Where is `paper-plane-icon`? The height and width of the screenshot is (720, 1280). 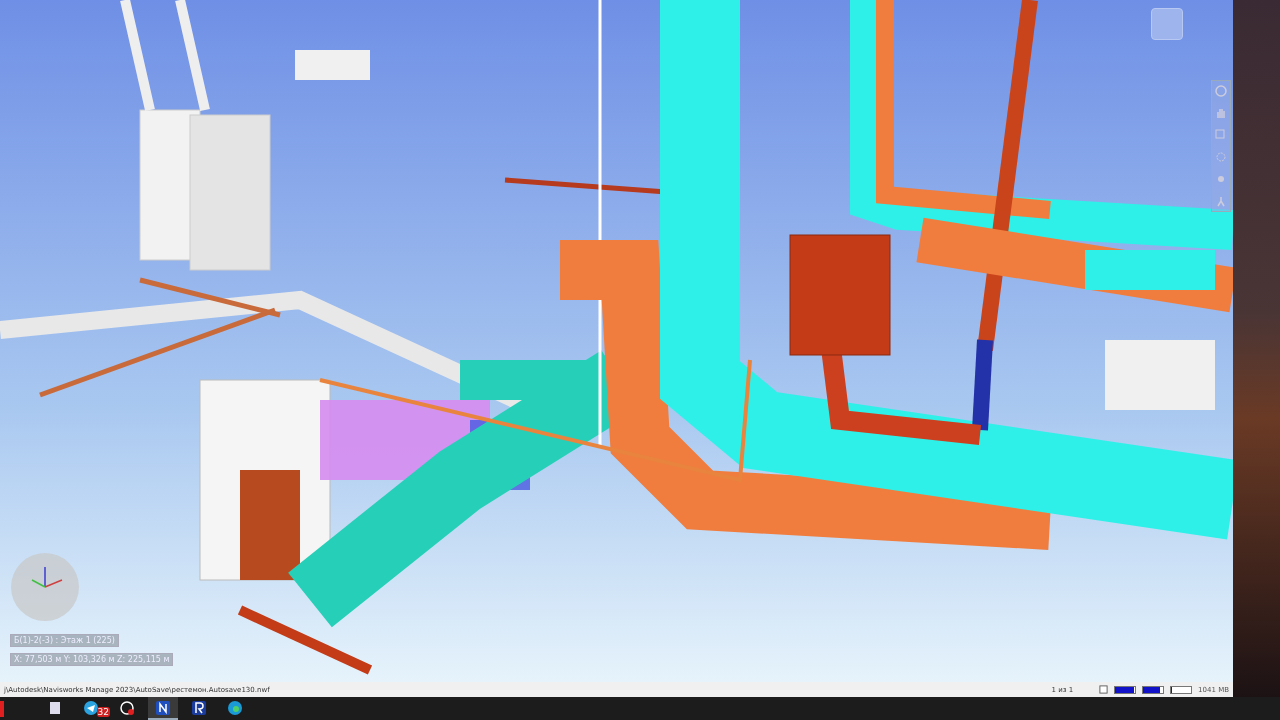
paper-plane-icon is located at coordinates (91, 707).